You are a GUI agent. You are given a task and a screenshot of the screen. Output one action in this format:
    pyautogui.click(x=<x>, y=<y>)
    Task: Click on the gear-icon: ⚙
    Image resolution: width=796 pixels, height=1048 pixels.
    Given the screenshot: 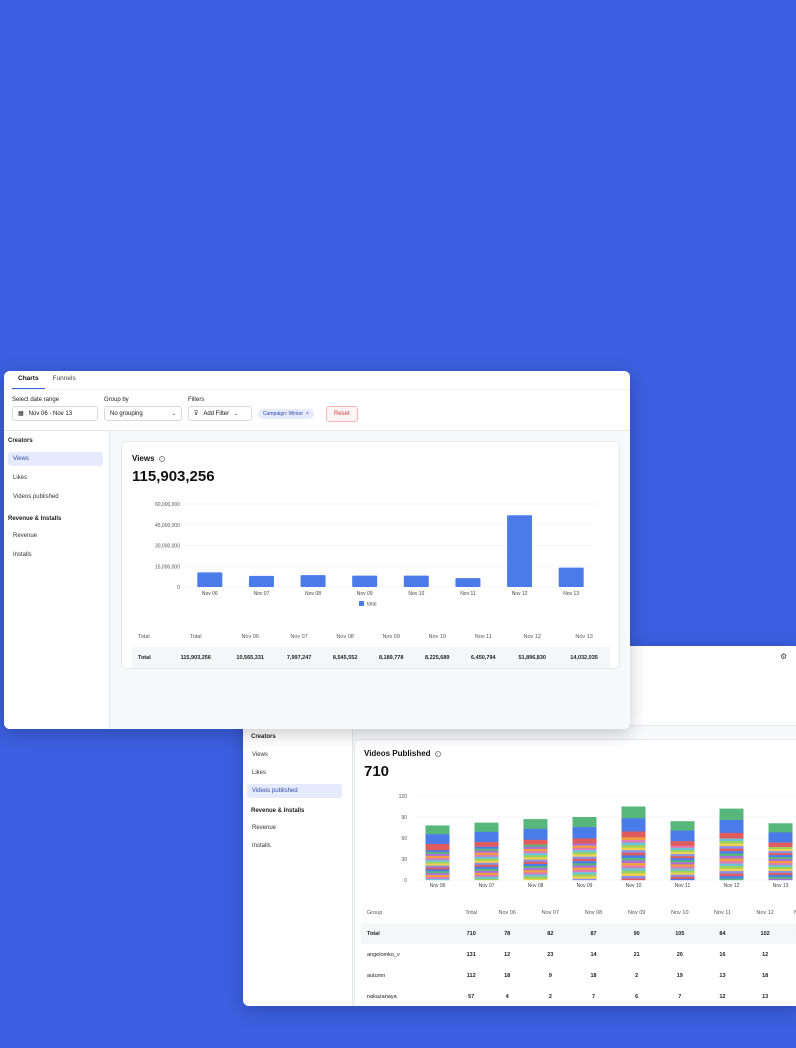 What is the action you would take?
    pyautogui.click(x=783, y=656)
    